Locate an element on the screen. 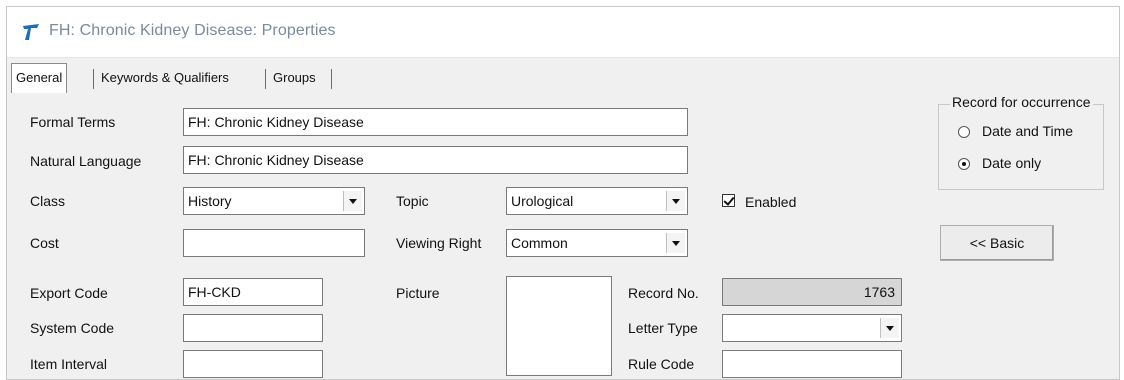 This screenshot has height=380, width=1124. topic-label: Topic is located at coordinates (412, 201).